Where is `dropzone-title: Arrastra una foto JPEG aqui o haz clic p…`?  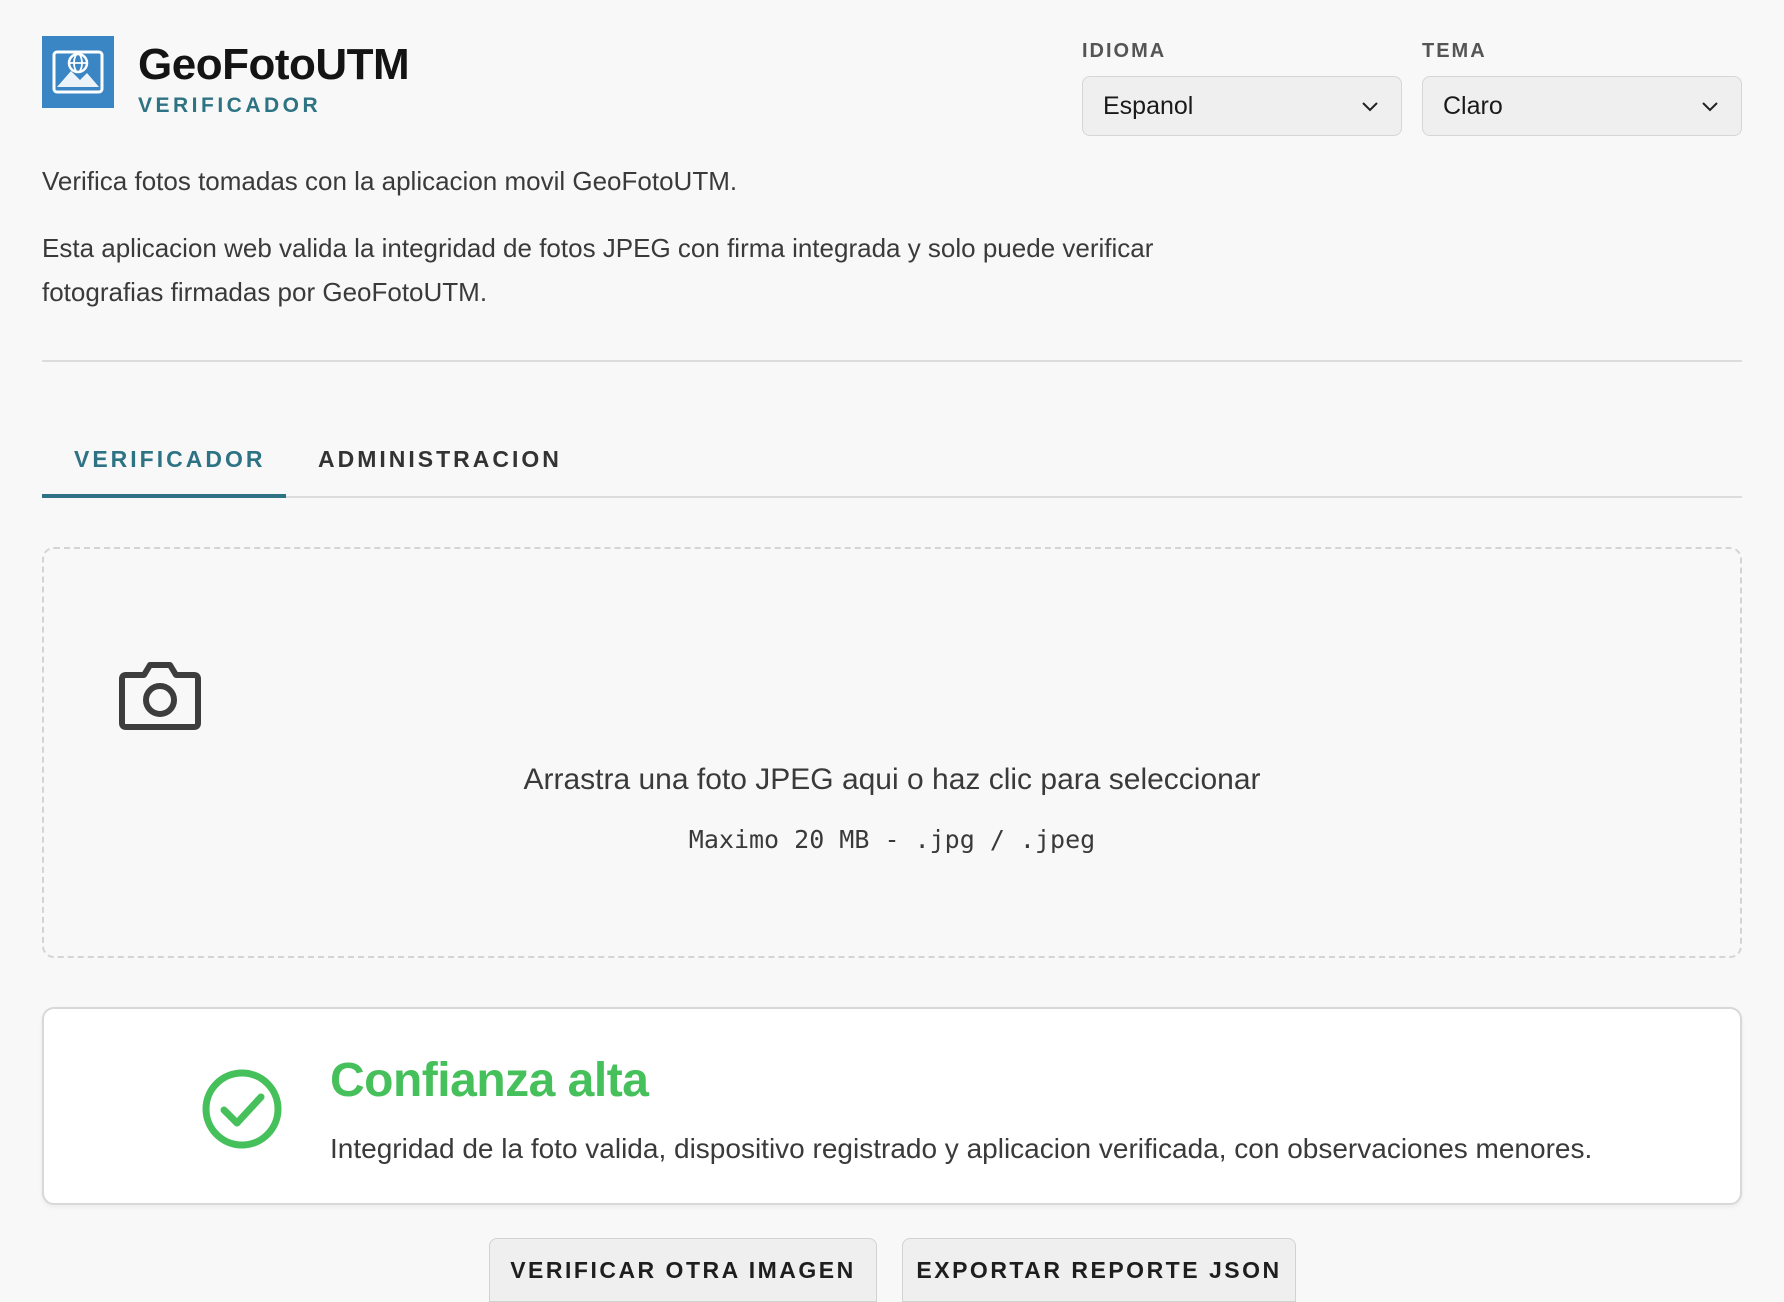 dropzone-title: Arrastra una foto JPEG aqui o haz clic p… is located at coordinates (892, 779).